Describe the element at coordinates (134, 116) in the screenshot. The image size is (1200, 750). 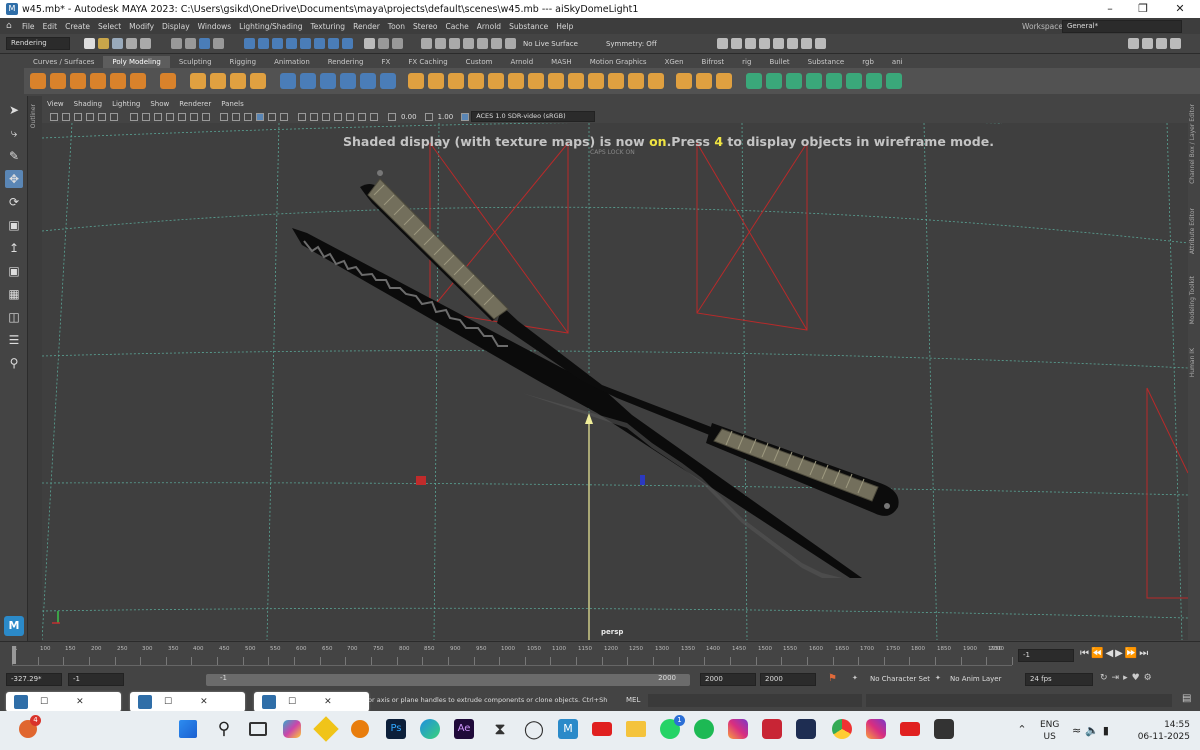
I see `grid-icon` at that location.